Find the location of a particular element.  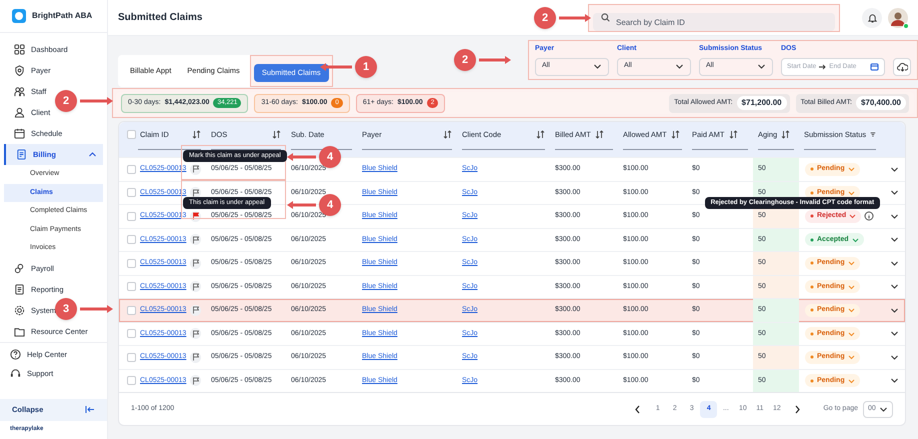

total-value: $70,400.00 is located at coordinates (881, 103).